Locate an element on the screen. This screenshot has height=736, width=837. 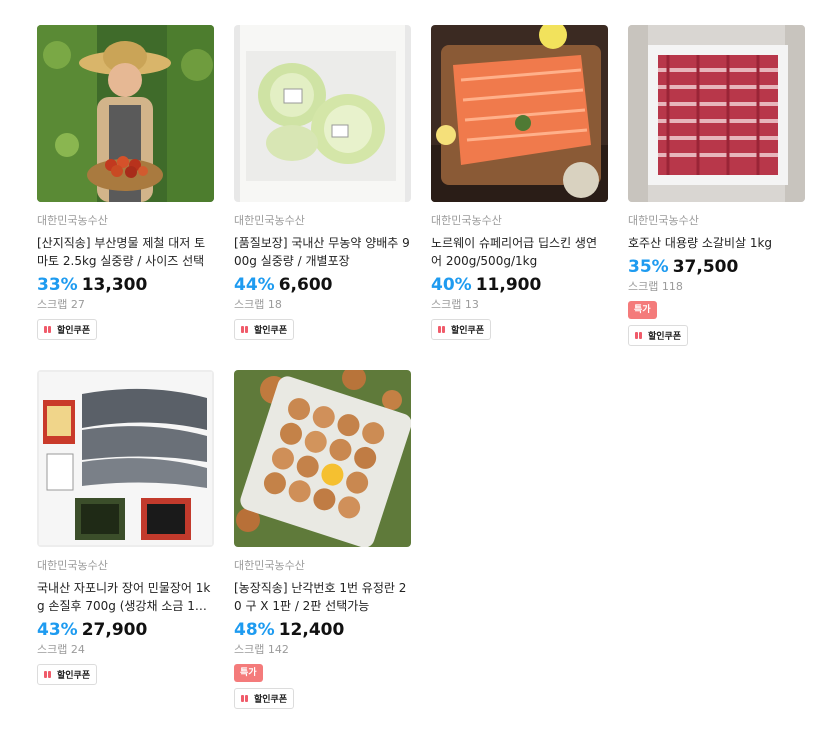
price: 37,500 is located at coordinates (705, 267).